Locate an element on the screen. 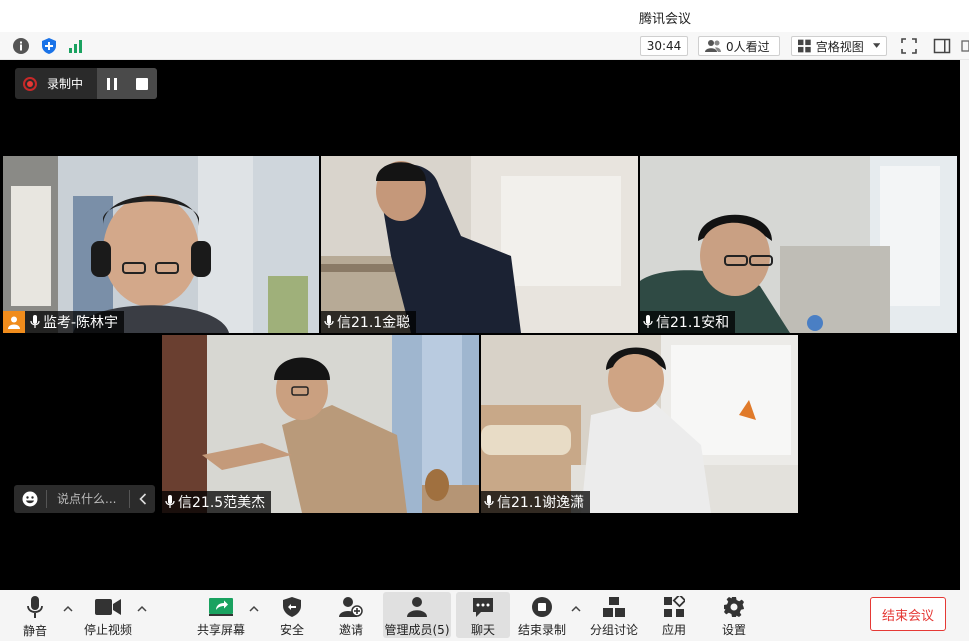  members-icon is located at coordinates (417, 606).